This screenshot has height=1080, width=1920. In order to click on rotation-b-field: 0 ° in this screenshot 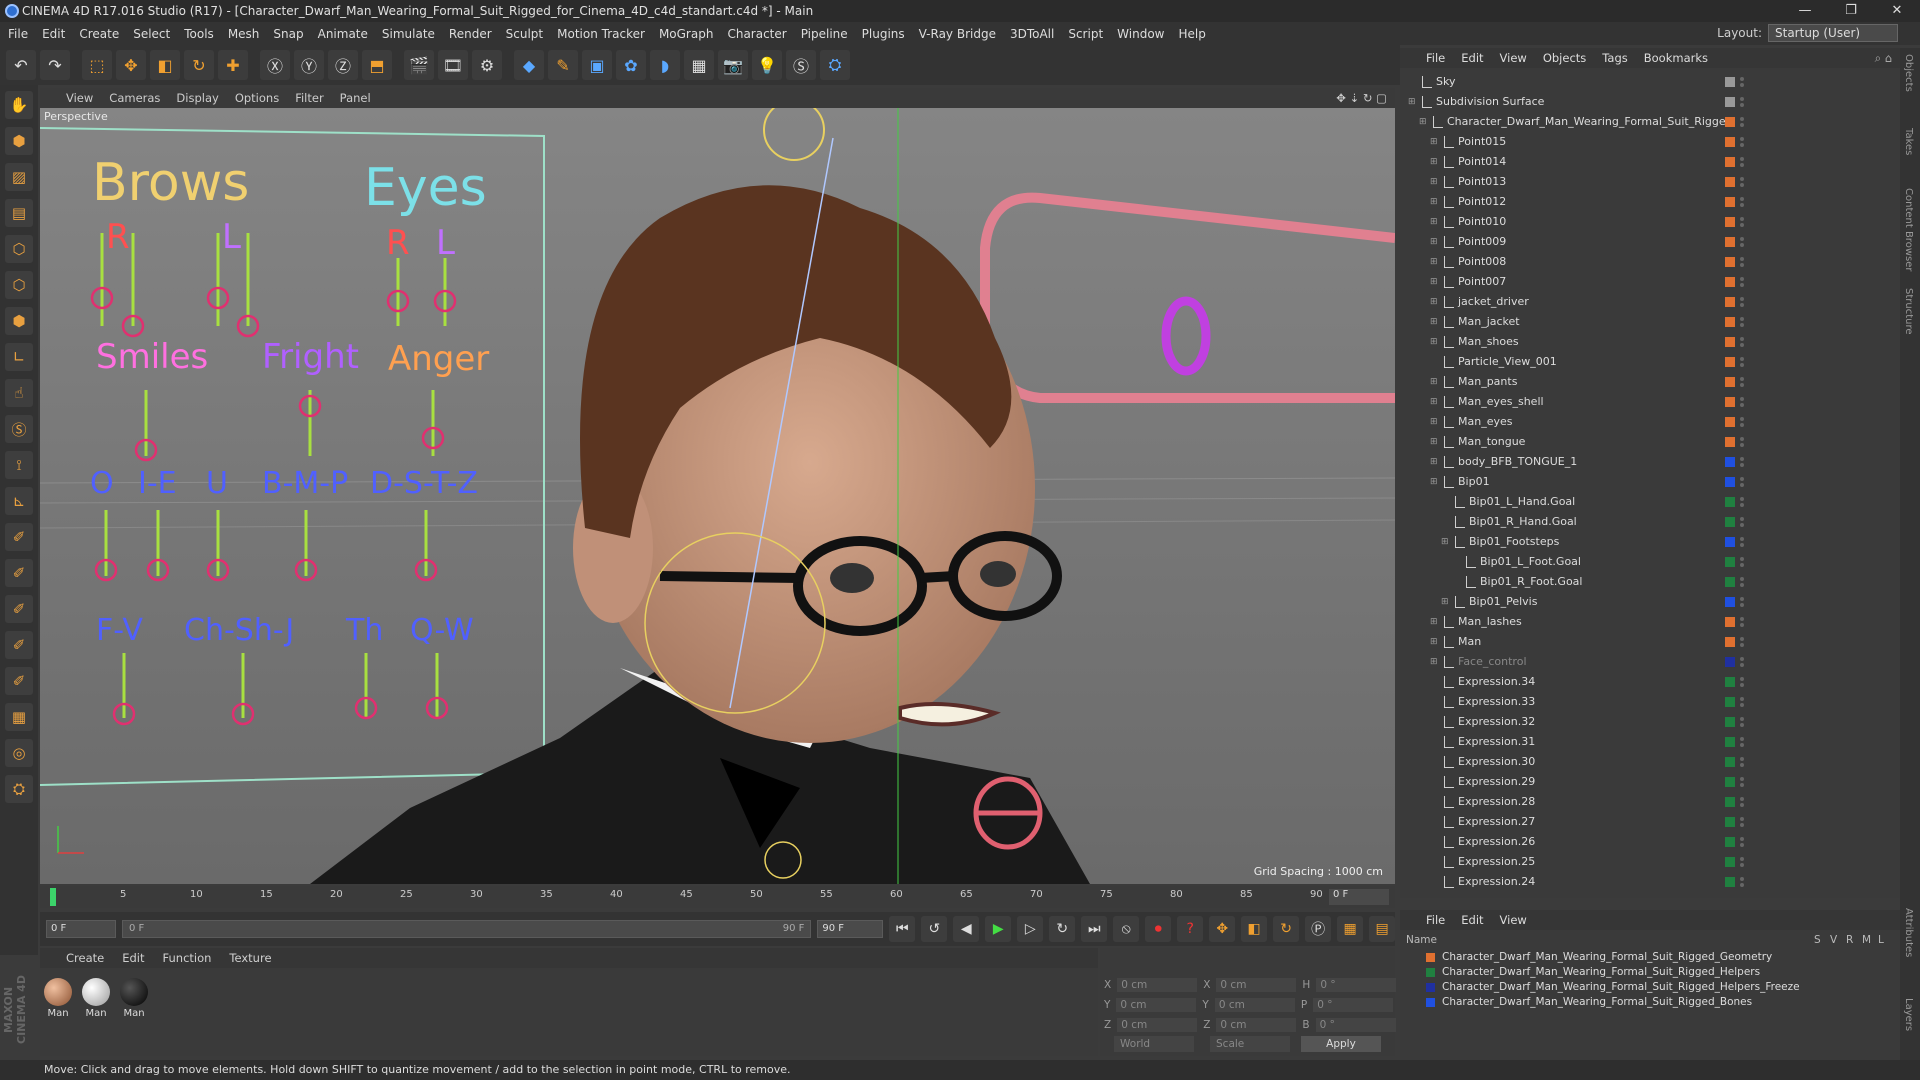, I will do `click(1355, 1025)`.